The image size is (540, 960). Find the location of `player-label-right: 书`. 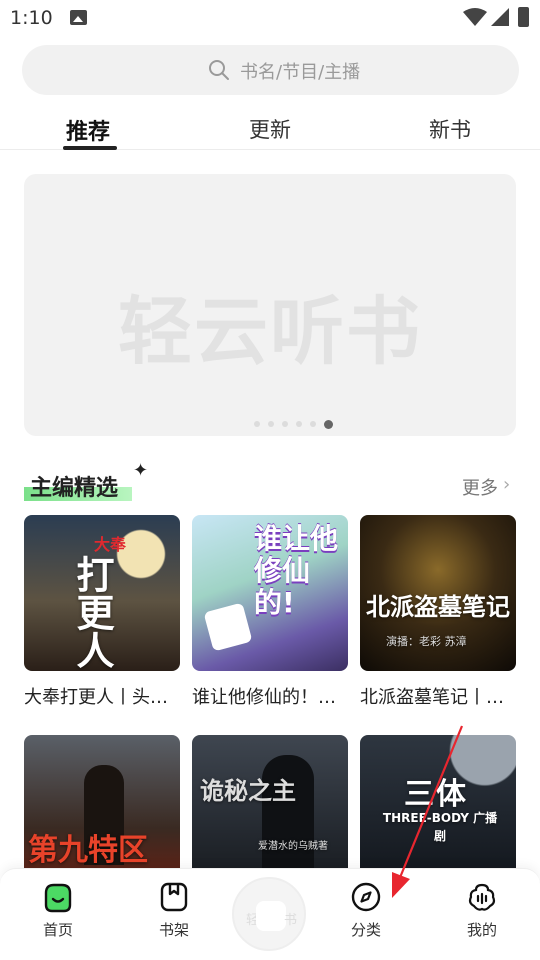

player-label-right: 书 is located at coordinates (291, 920).